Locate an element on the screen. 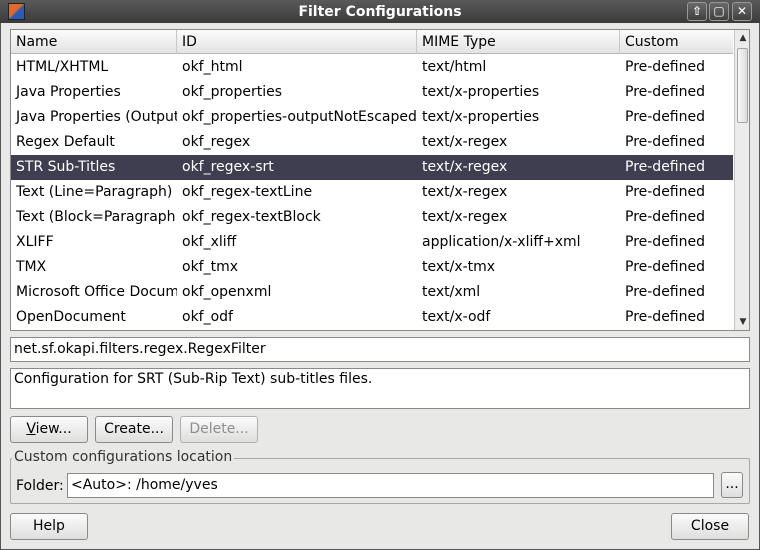  column-header-name: Name is located at coordinates (94, 42).